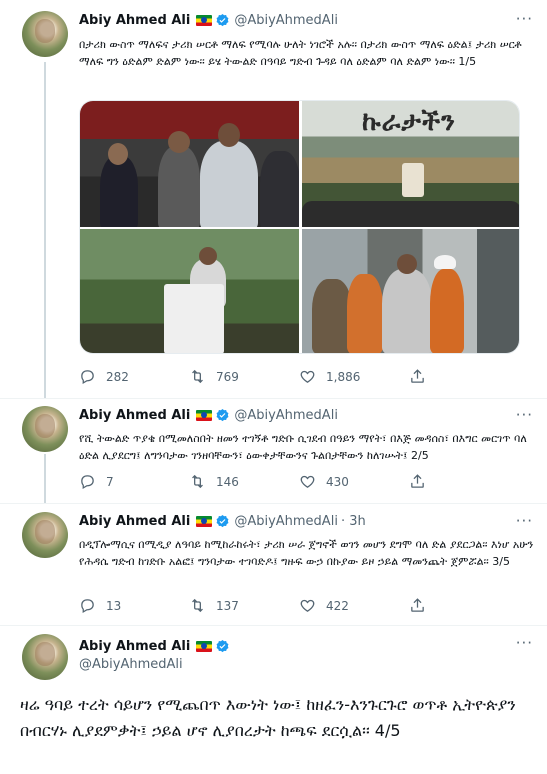  What do you see at coordinates (353, 521) in the screenshot?
I see `tweet-timestamp: · 3h` at bounding box center [353, 521].